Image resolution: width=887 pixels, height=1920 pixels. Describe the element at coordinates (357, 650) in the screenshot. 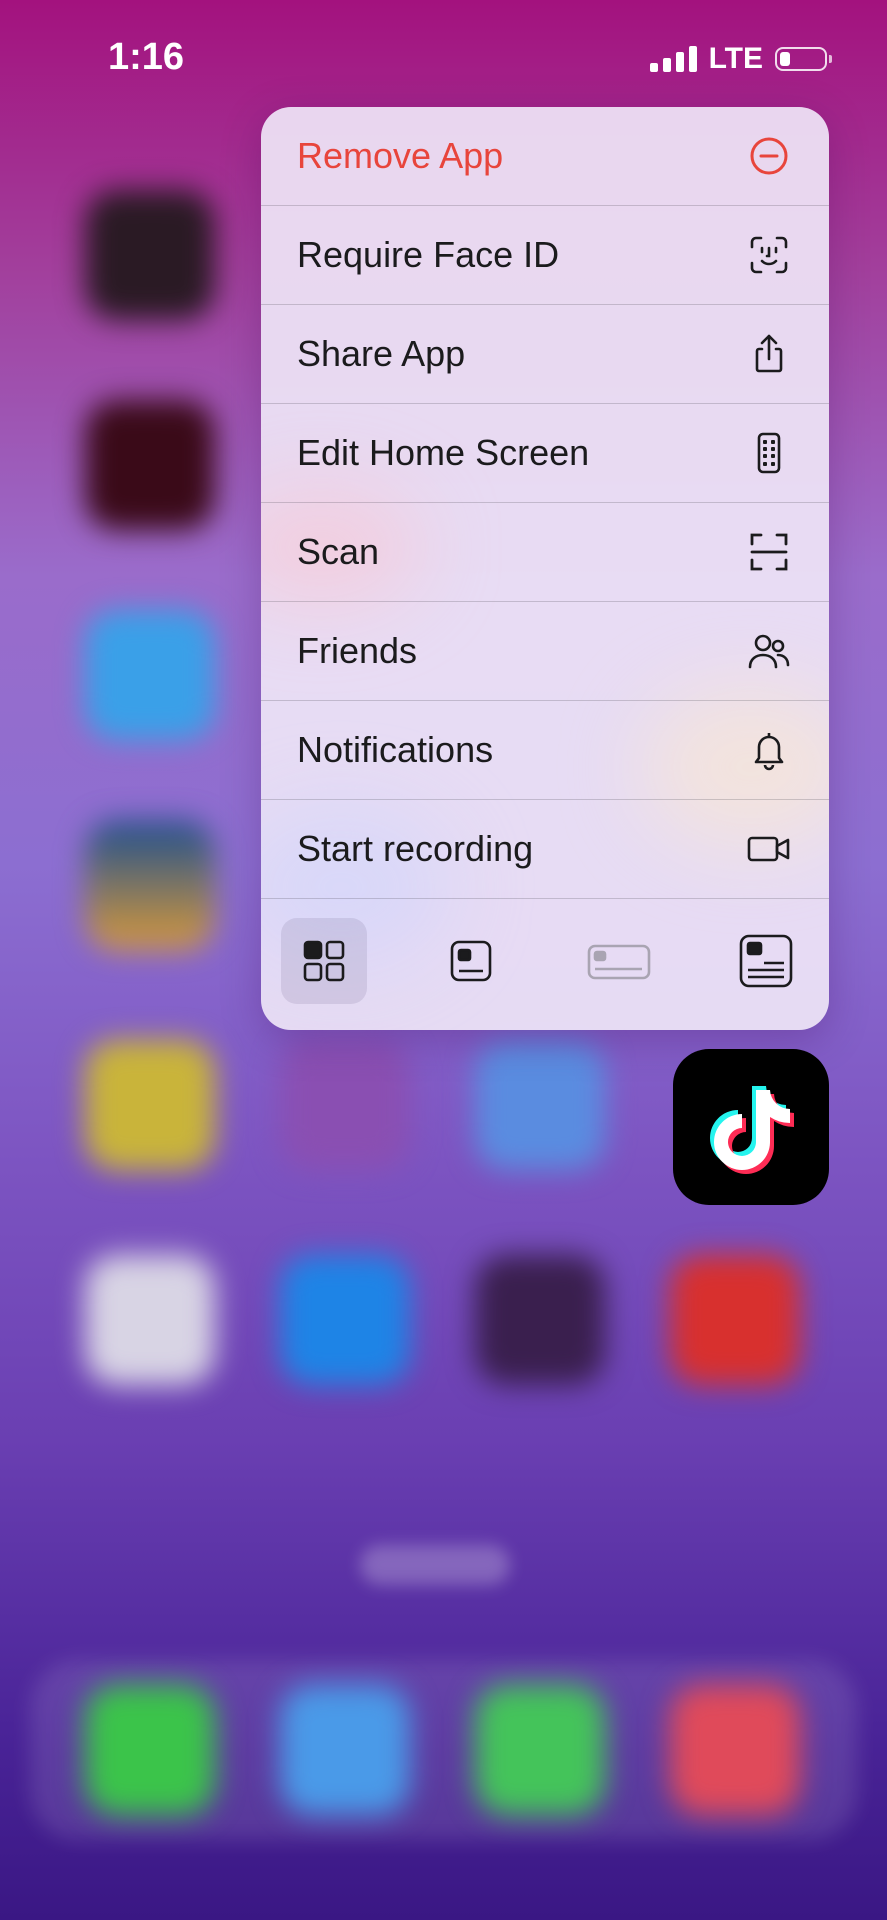

I see `menu-item-label: Friends` at that location.